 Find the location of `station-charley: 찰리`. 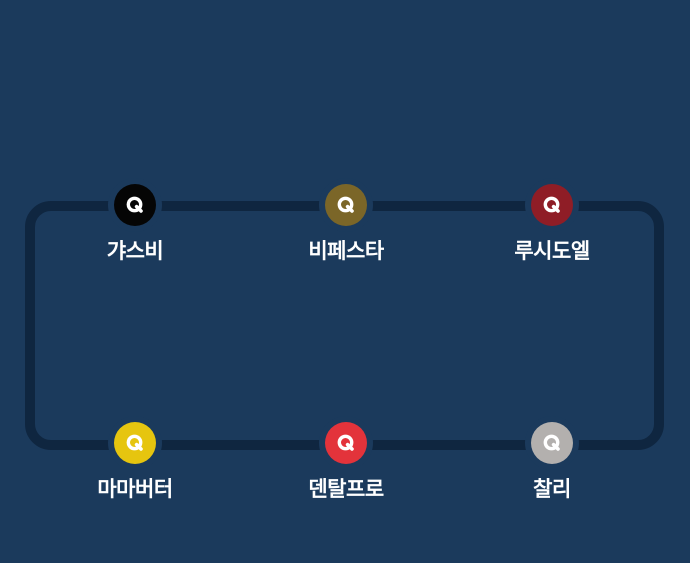

station-charley: 찰리 is located at coordinates (552, 472).